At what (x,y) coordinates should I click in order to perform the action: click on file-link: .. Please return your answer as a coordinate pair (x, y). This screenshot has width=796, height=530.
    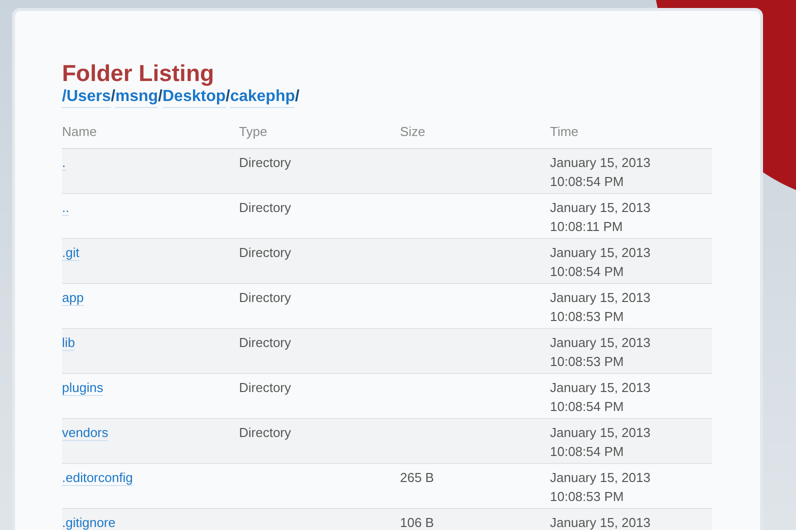
    Looking at the image, I should click on (64, 162).